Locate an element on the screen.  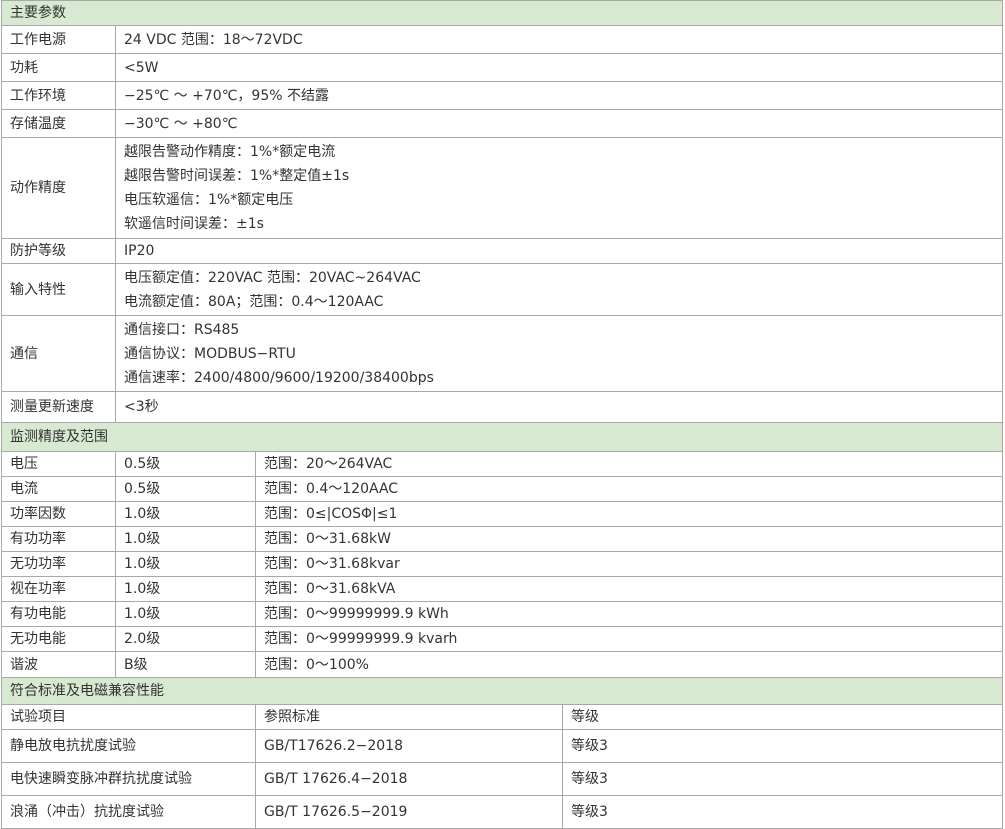
section-title: 主要参数 is located at coordinates (502, 13).